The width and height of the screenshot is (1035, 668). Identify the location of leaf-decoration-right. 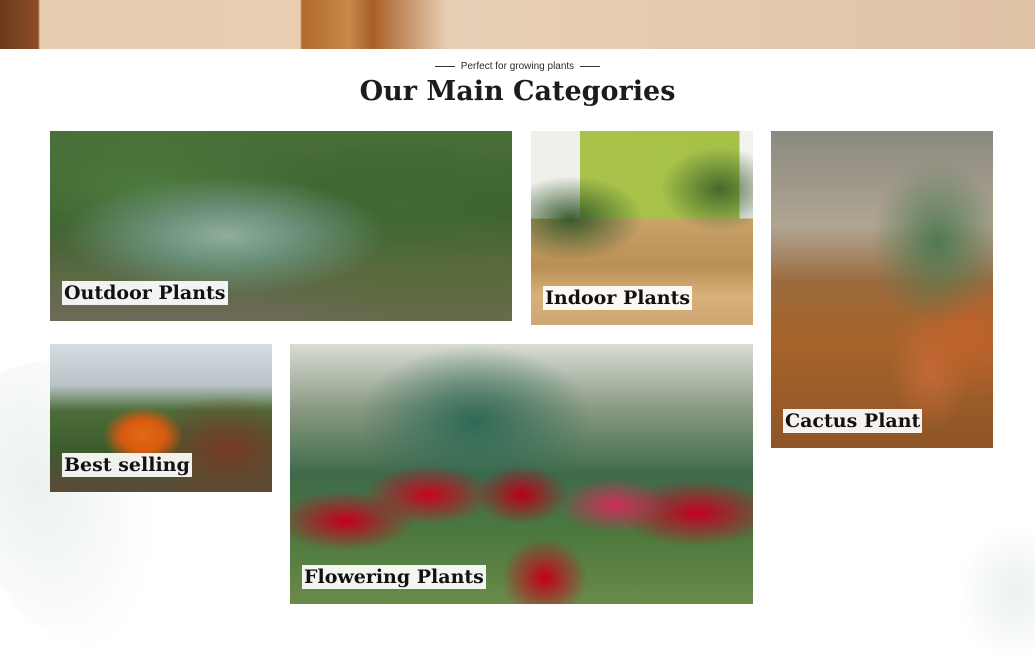
(995, 593).